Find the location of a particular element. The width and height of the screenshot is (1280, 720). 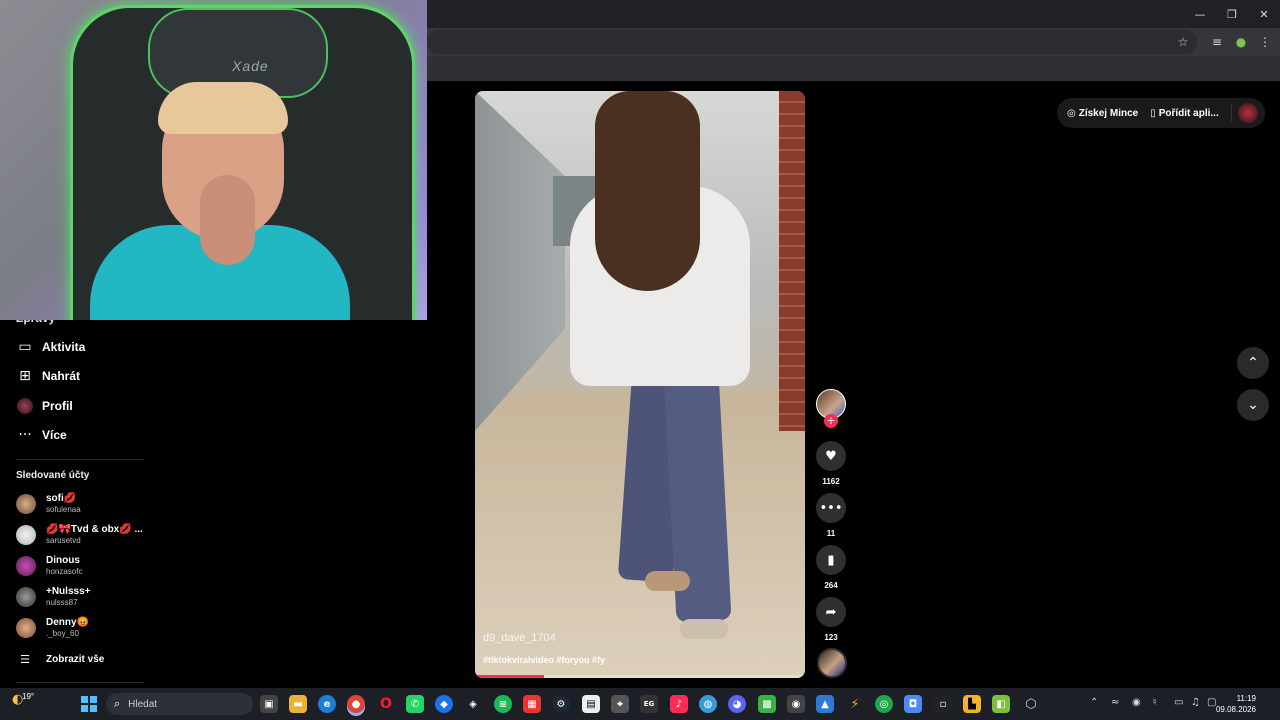

app-icon: ▦ is located at coordinates (532, 704).